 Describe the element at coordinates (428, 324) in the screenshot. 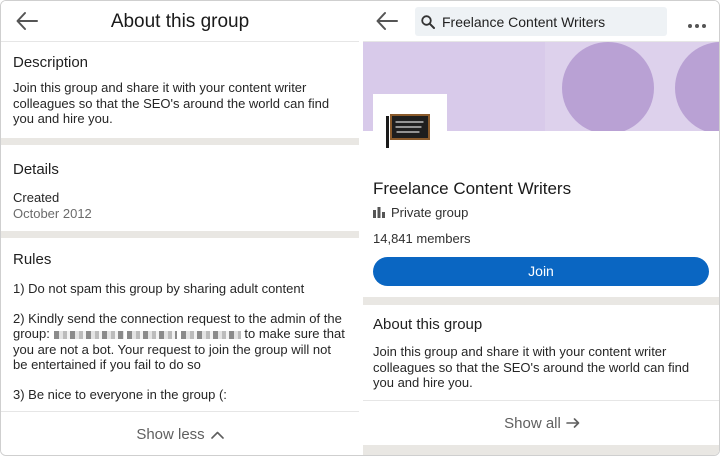

I see `about-title: About this group` at that location.